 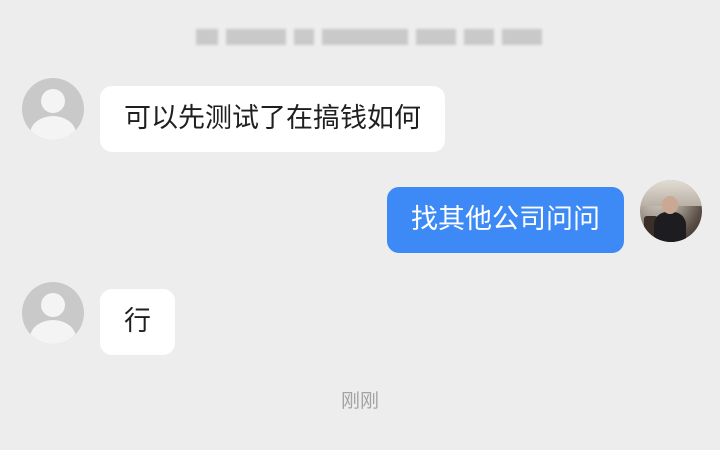 I want to click on photo-person-head, so click(x=670, y=205).